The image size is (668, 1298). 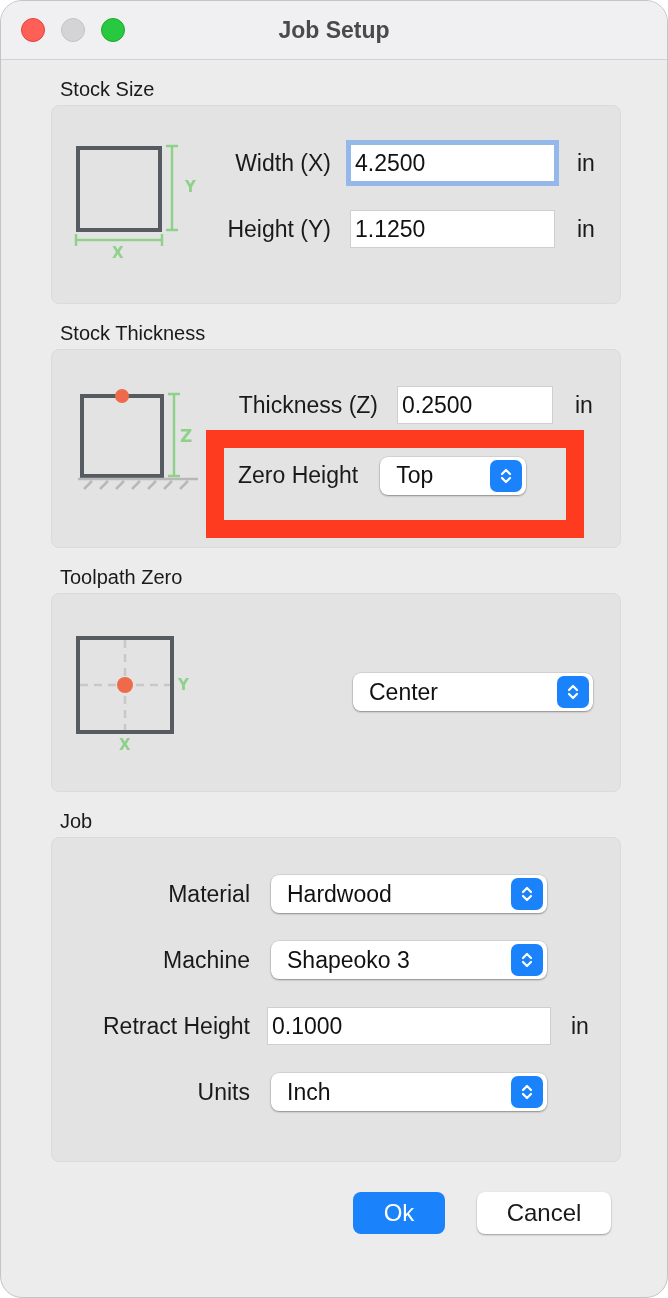 What do you see at coordinates (133, 333) in the screenshot?
I see `section-title: Stock Thickness` at bounding box center [133, 333].